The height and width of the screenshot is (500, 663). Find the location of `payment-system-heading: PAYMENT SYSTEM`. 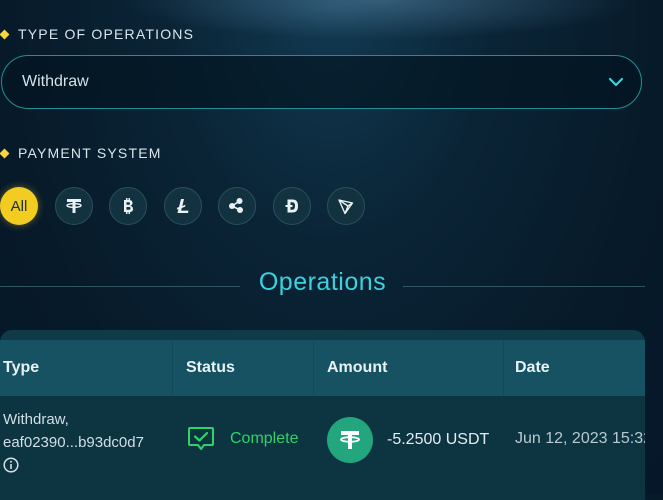

payment-system-heading: PAYMENT SYSTEM is located at coordinates (81, 153).